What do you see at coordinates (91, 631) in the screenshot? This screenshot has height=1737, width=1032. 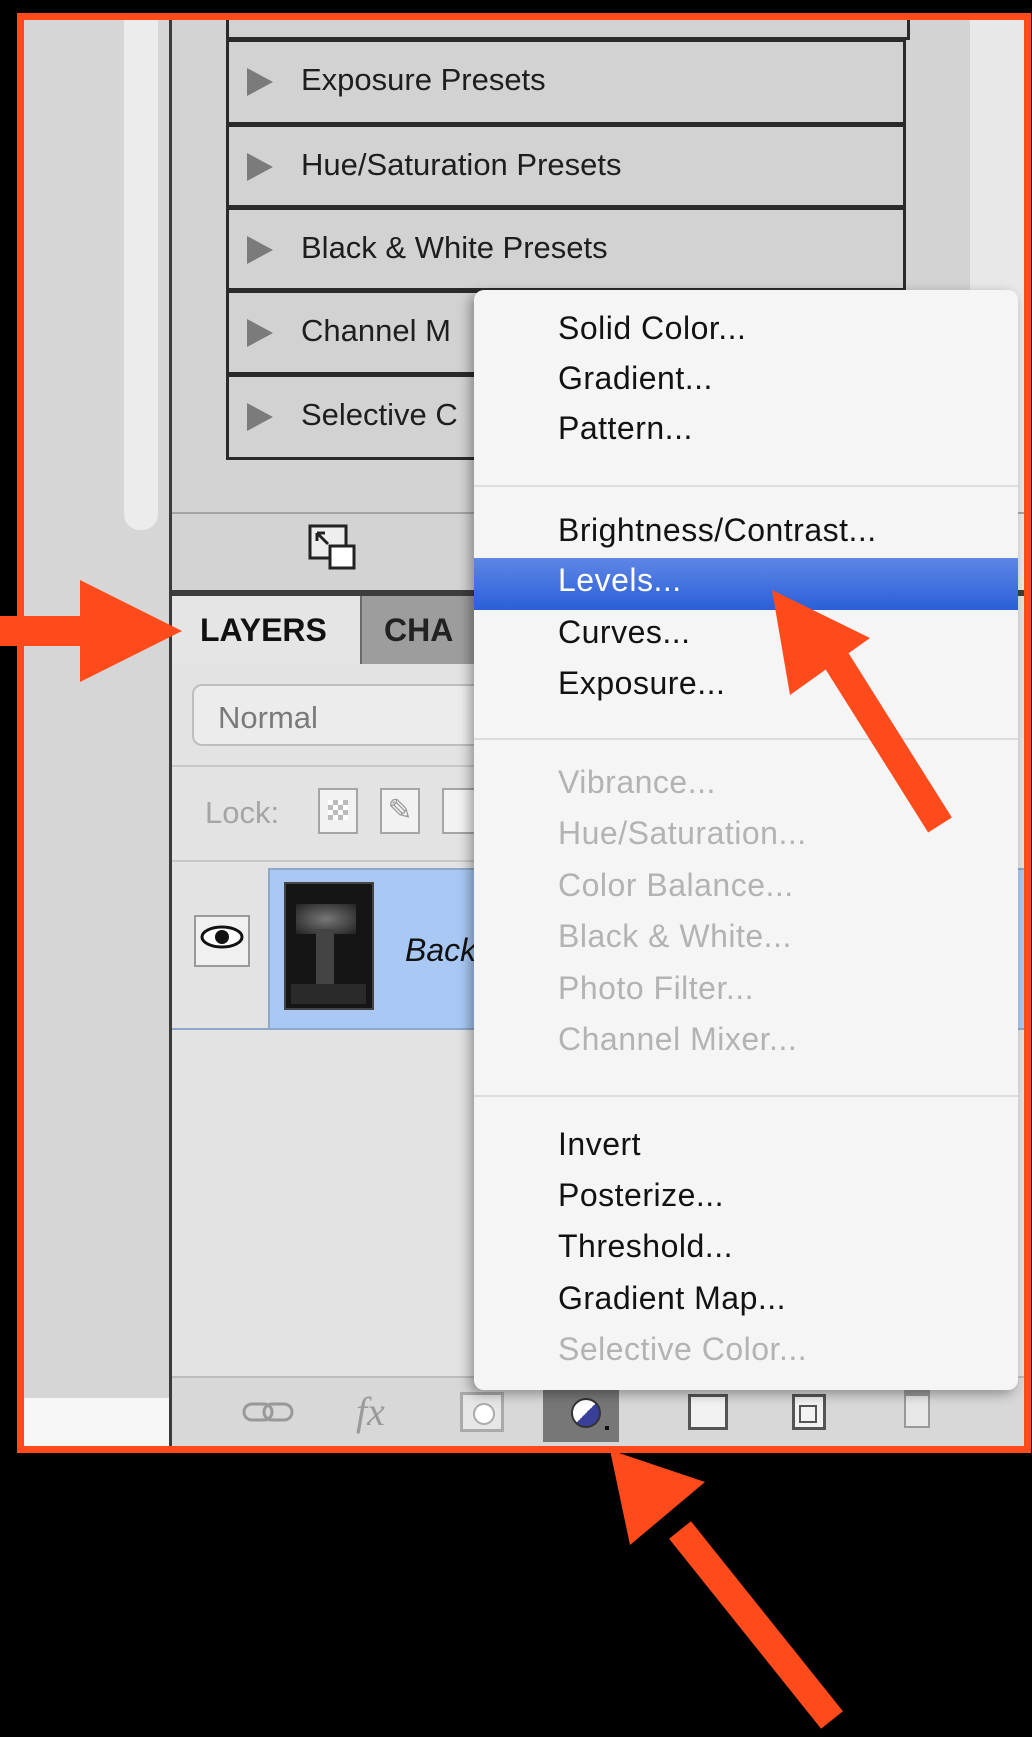 I see `arrow-to-layers-tab` at bounding box center [91, 631].